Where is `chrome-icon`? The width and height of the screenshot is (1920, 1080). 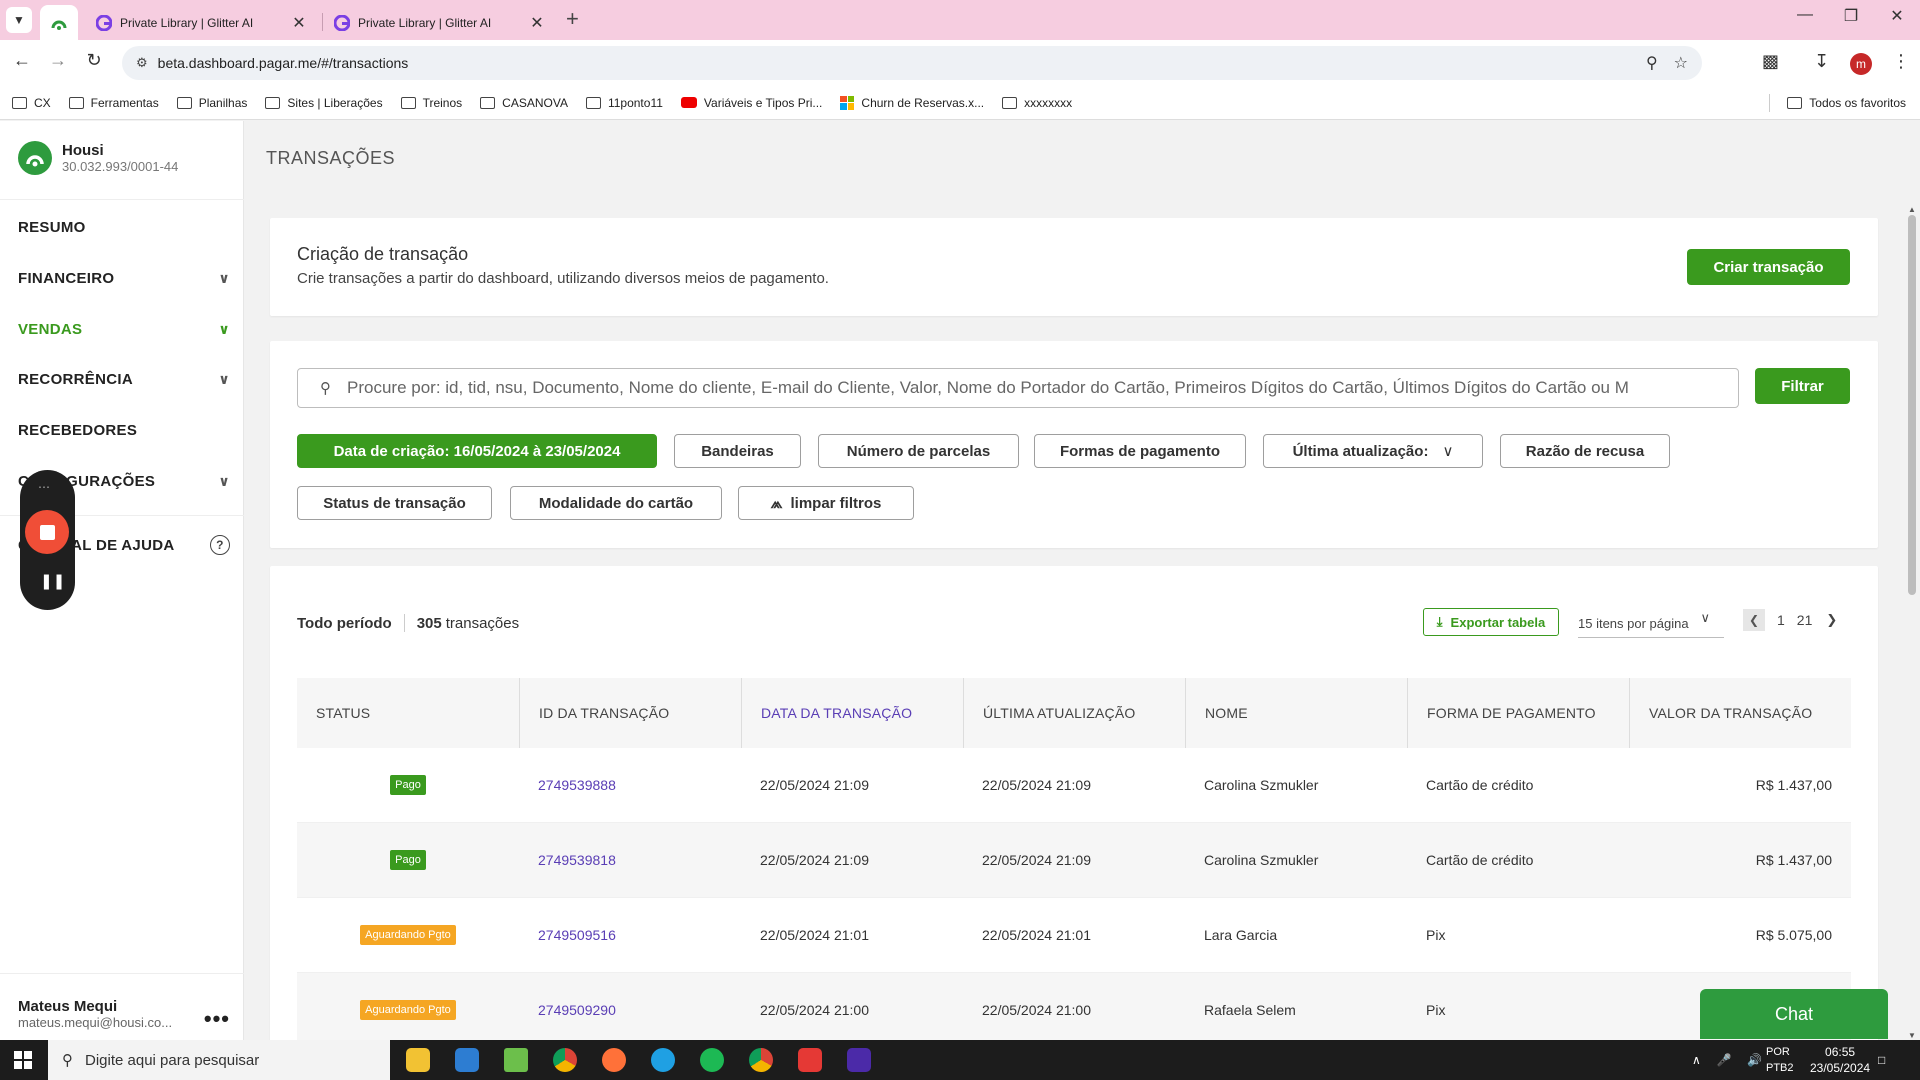 chrome-icon is located at coordinates (565, 1060).